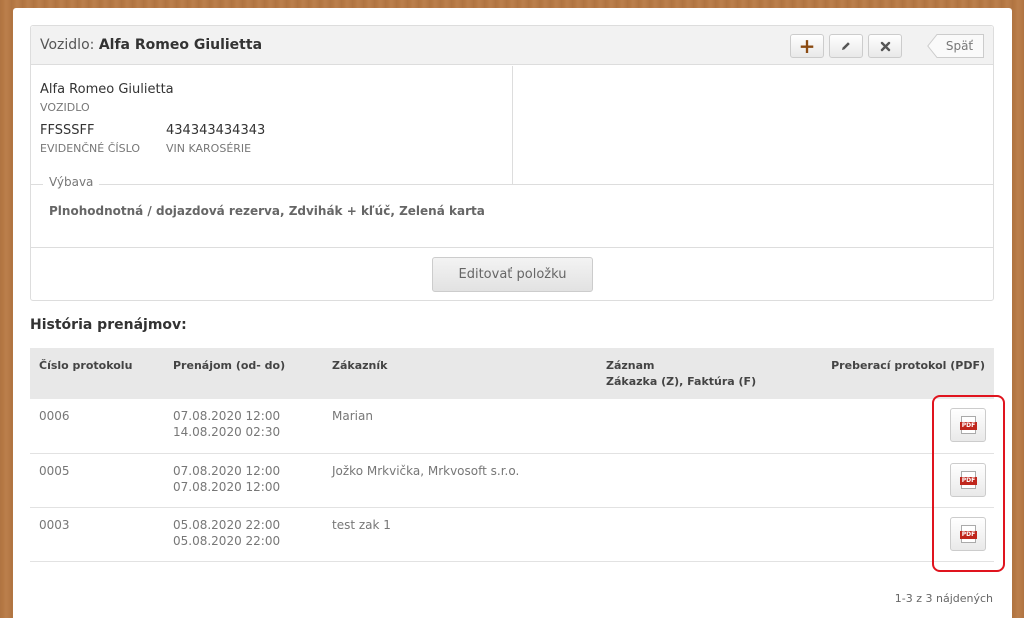 The width and height of the screenshot is (1024, 618). I want to click on back-label: Späť, so click(959, 46).